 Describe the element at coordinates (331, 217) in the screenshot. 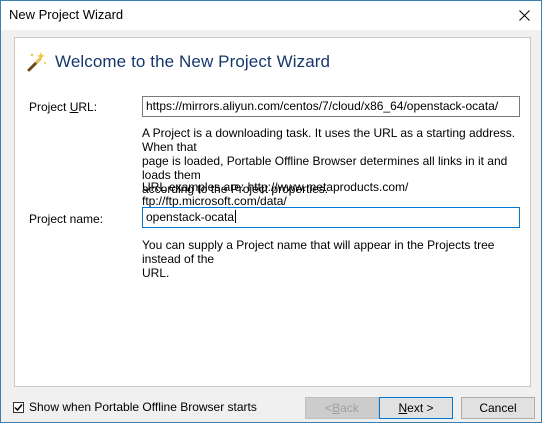

I see `project-name-input: openstack-ocata` at that location.